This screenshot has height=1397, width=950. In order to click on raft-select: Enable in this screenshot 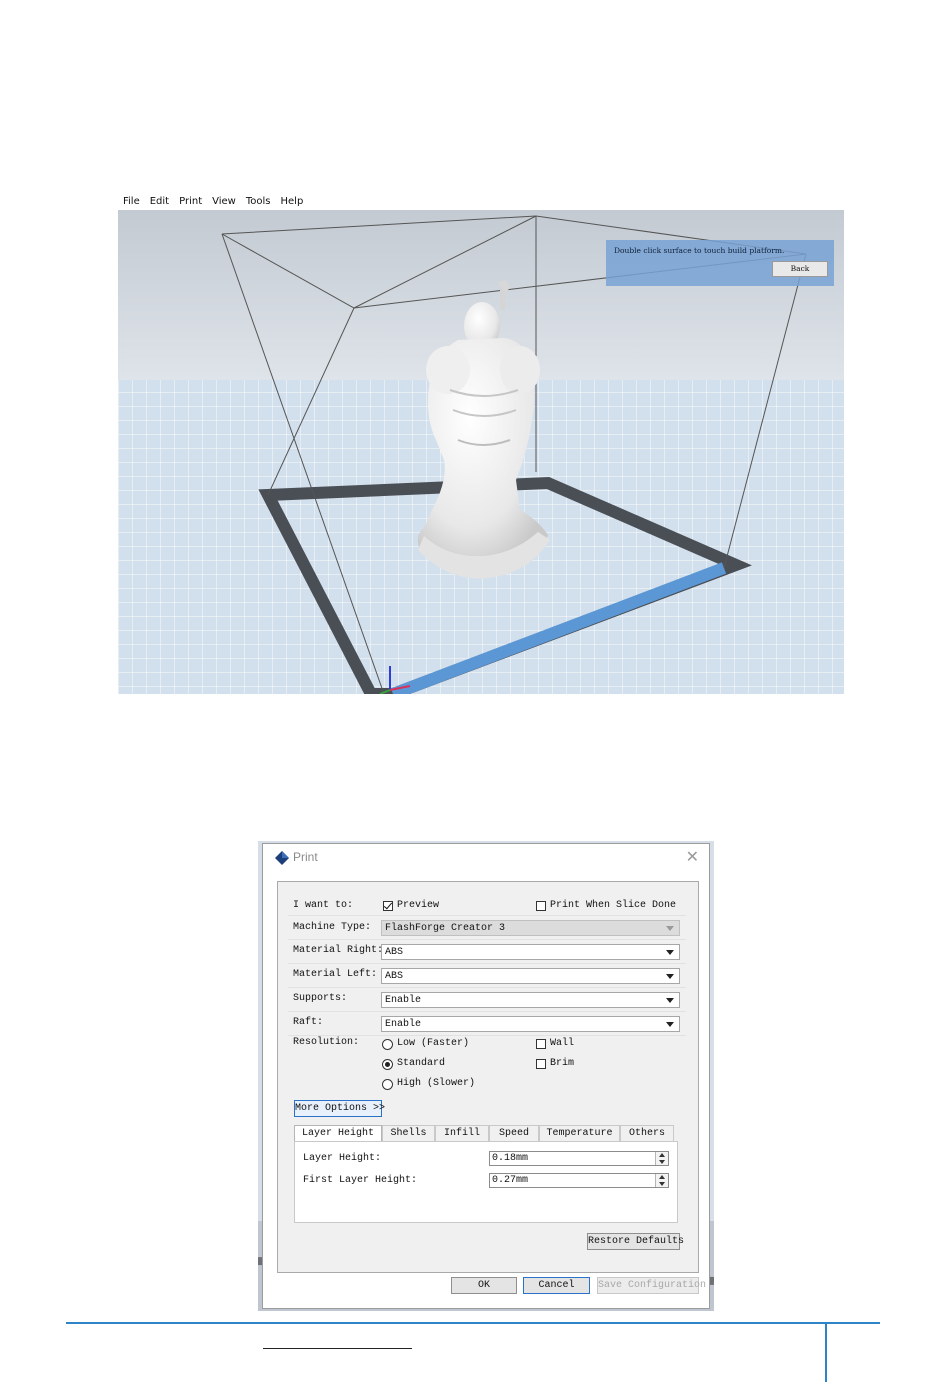, I will do `click(530, 1024)`.